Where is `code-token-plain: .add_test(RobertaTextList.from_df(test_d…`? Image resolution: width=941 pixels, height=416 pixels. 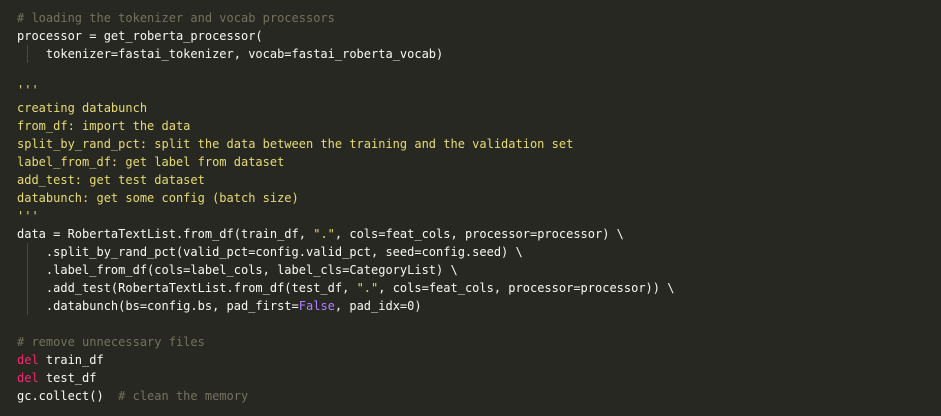 code-token-plain: .add_test(RobertaTextList.from_df(test_d… is located at coordinates (187, 288).